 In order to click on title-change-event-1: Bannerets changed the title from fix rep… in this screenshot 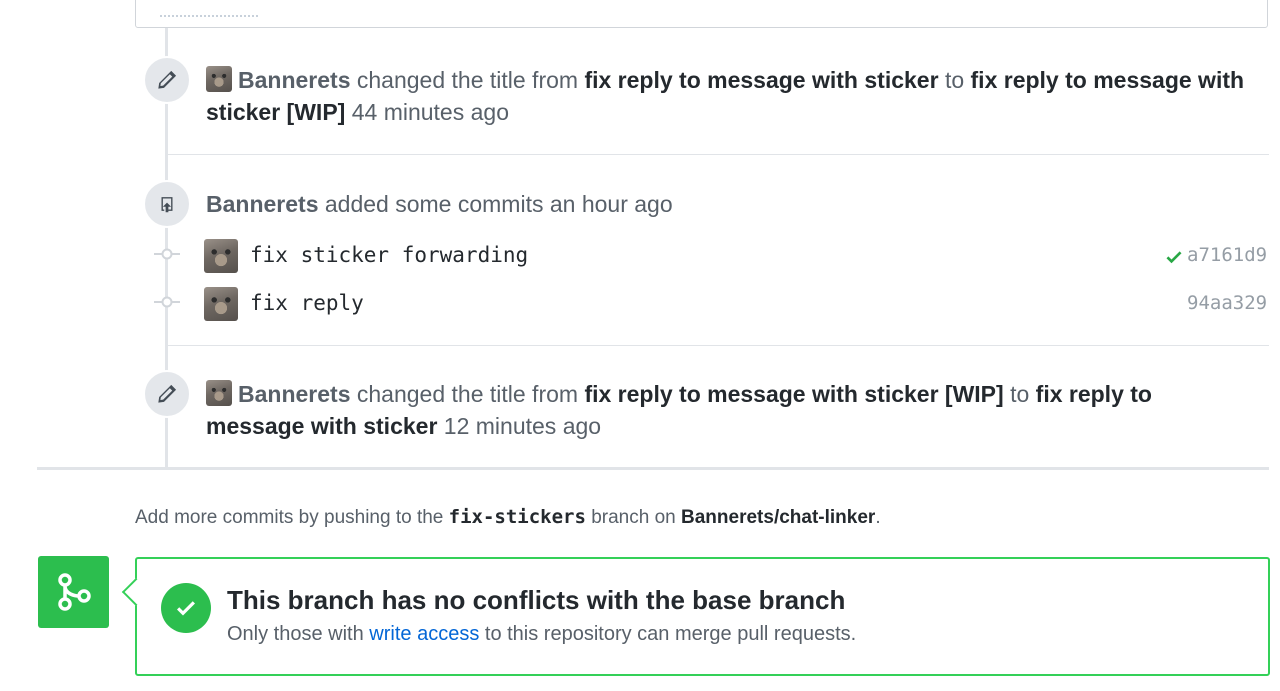, I will do `click(726, 96)`.